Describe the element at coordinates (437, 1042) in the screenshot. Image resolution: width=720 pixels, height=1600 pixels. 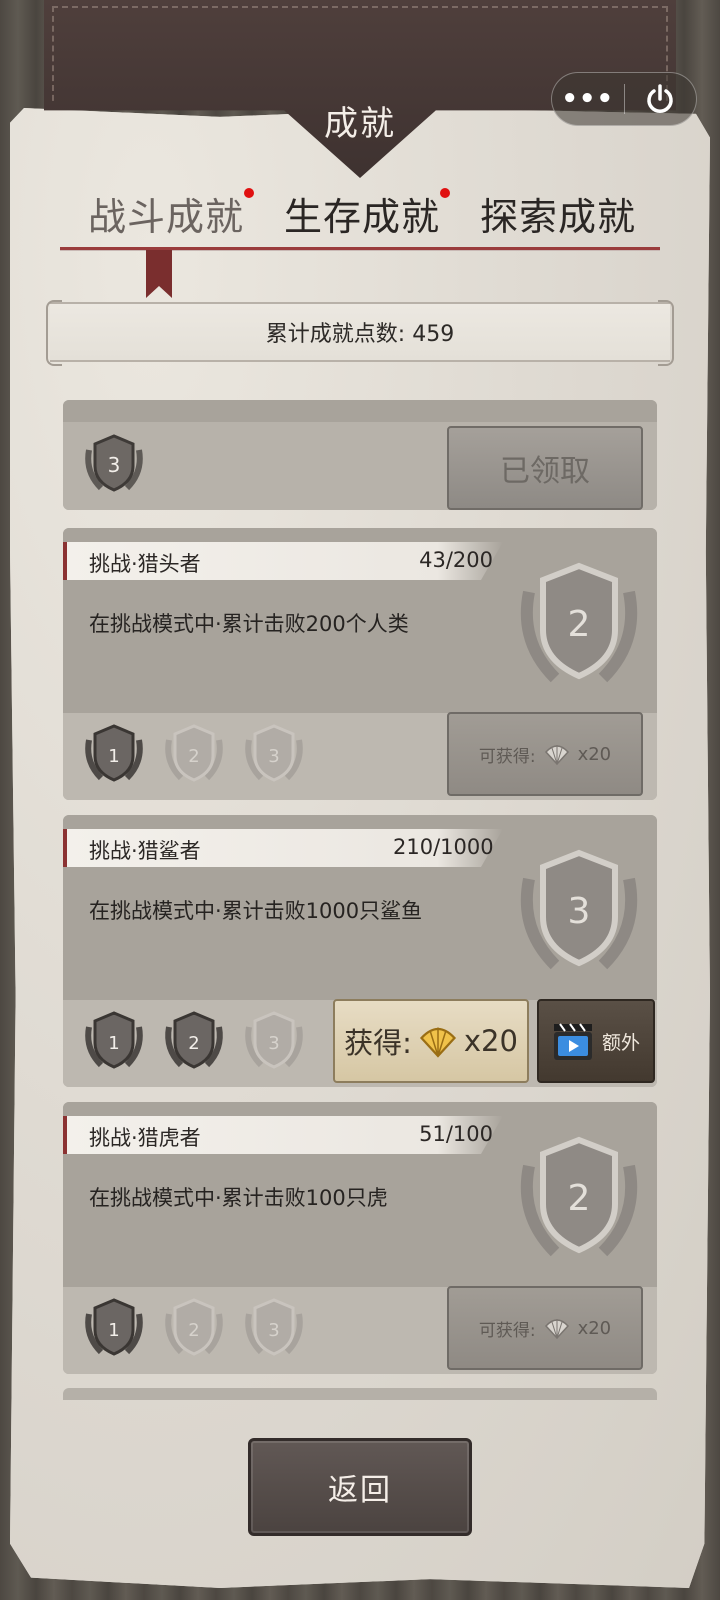
I see `golden-shell-icon` at that location.